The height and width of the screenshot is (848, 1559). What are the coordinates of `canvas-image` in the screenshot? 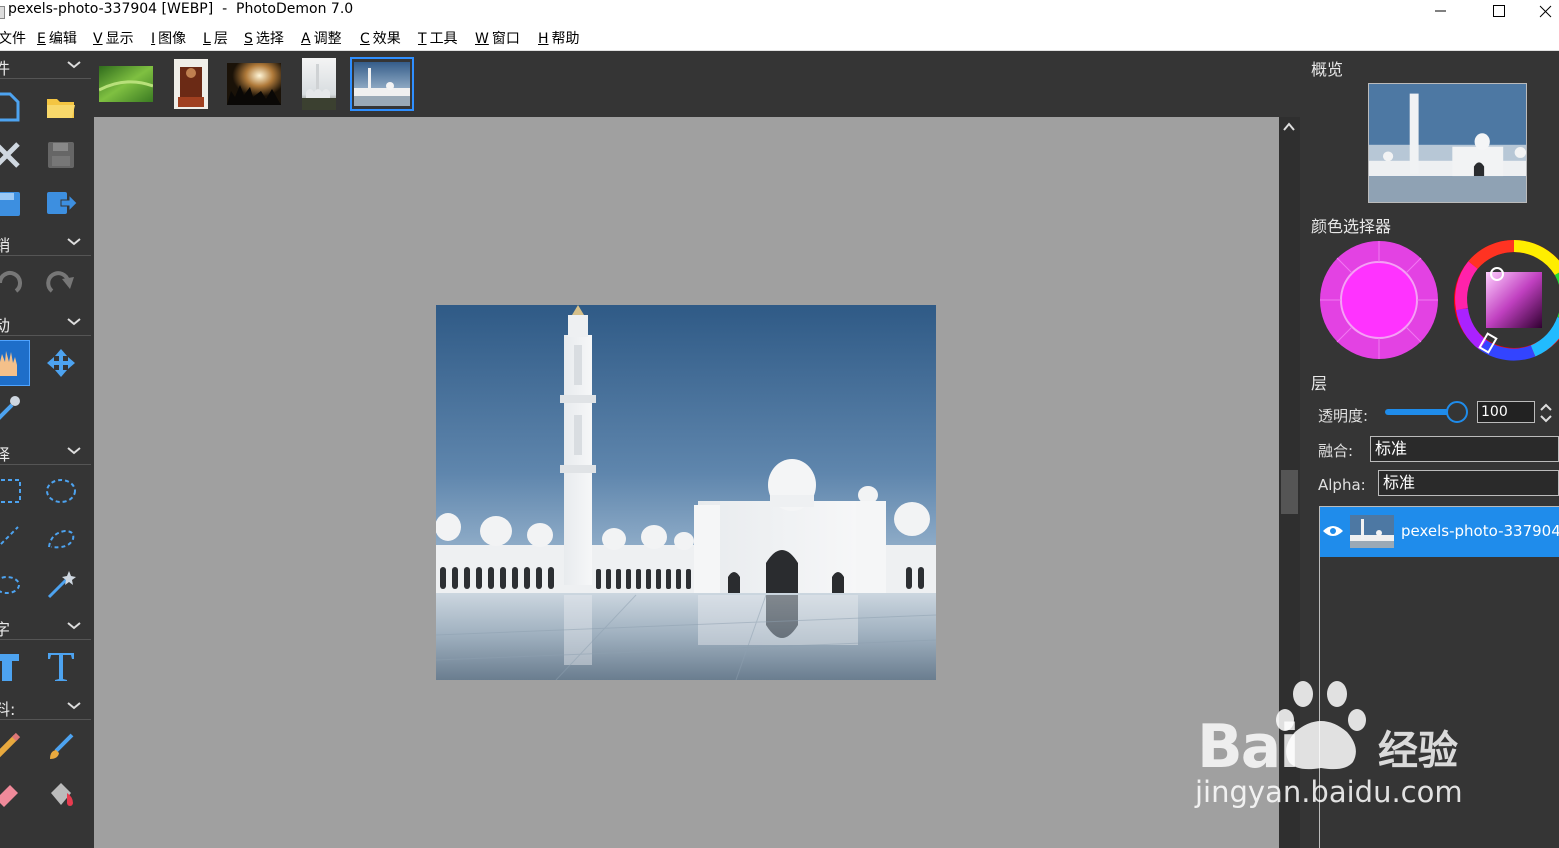 It's located at (686, 492).